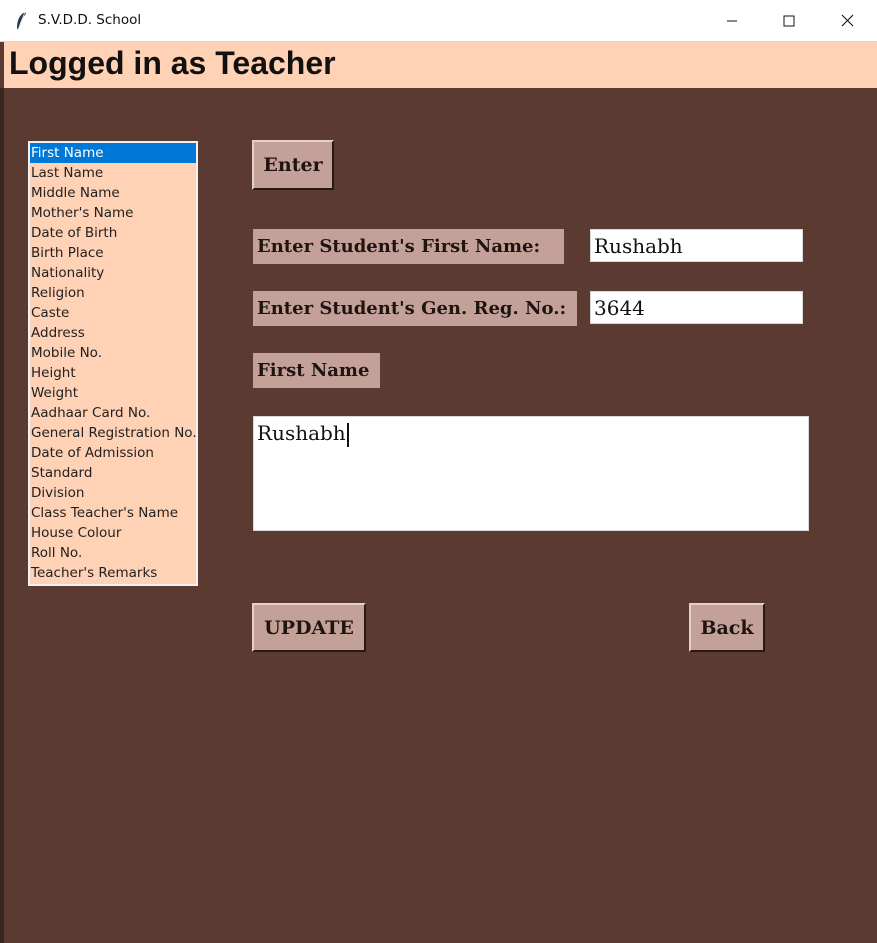 This screenshot has height=943, width=877. I want to click on list-item: Class Teacher's Name, so click(113, 513).